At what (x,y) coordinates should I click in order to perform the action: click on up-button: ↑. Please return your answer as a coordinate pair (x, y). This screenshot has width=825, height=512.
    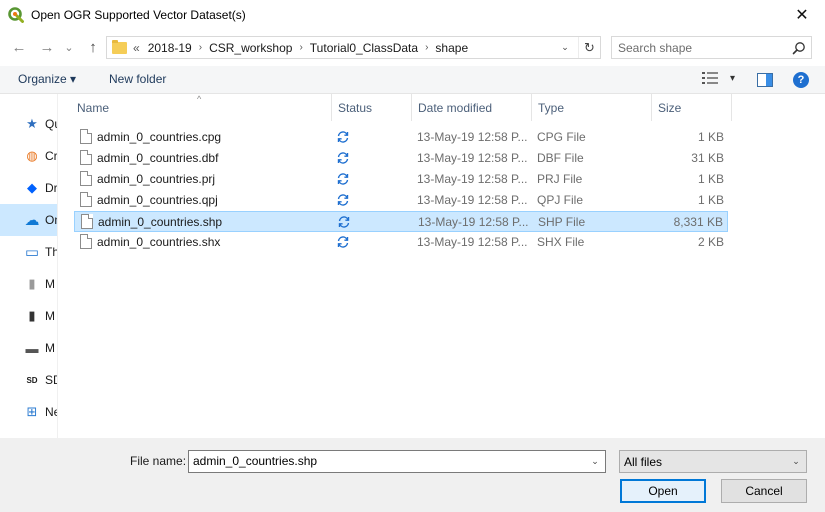
    Looking at the image, I should click on (93, 47).